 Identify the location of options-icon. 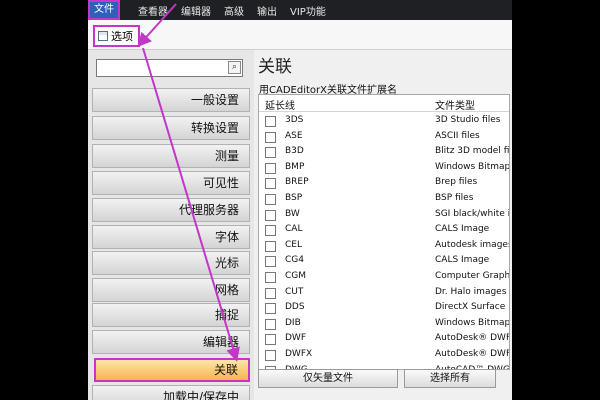
(103, 36).